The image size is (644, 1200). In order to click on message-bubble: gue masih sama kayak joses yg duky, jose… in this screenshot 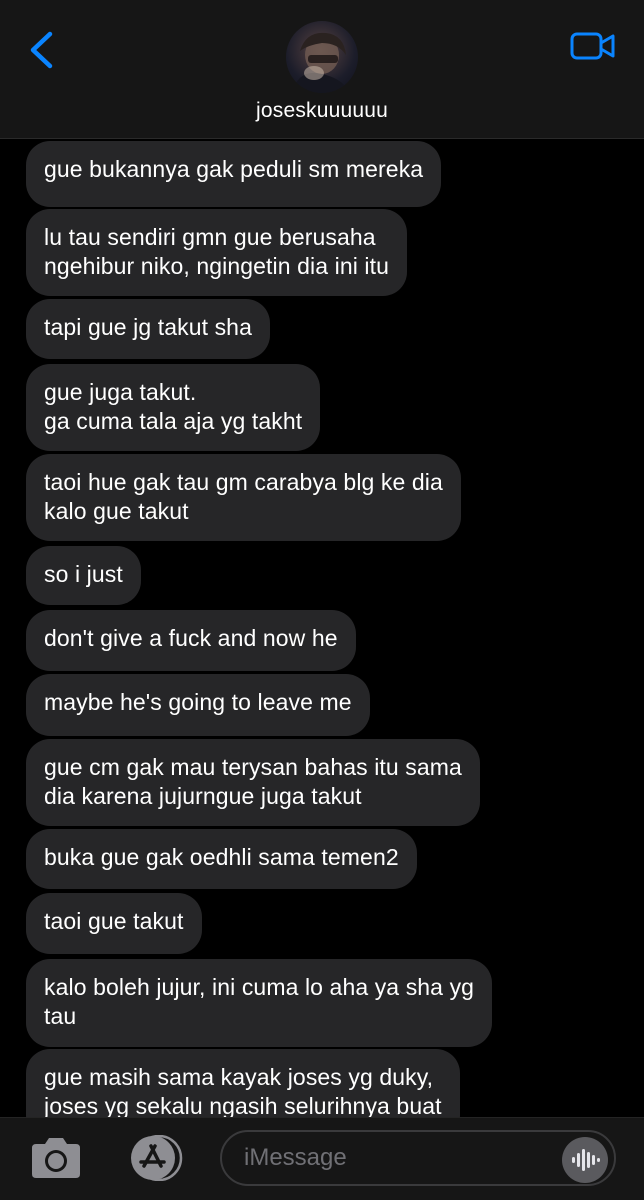, I will do `click(243, 1083)`.